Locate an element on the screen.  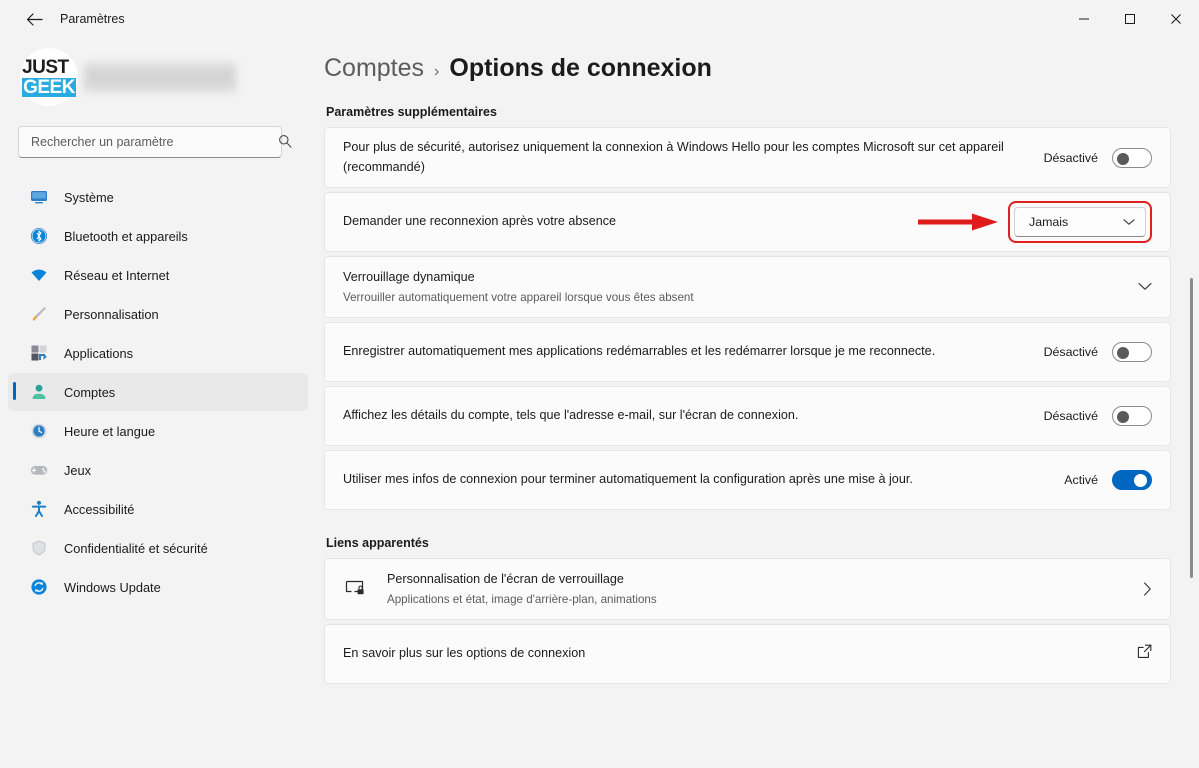
person-icon is located at coordinates (39, 392).